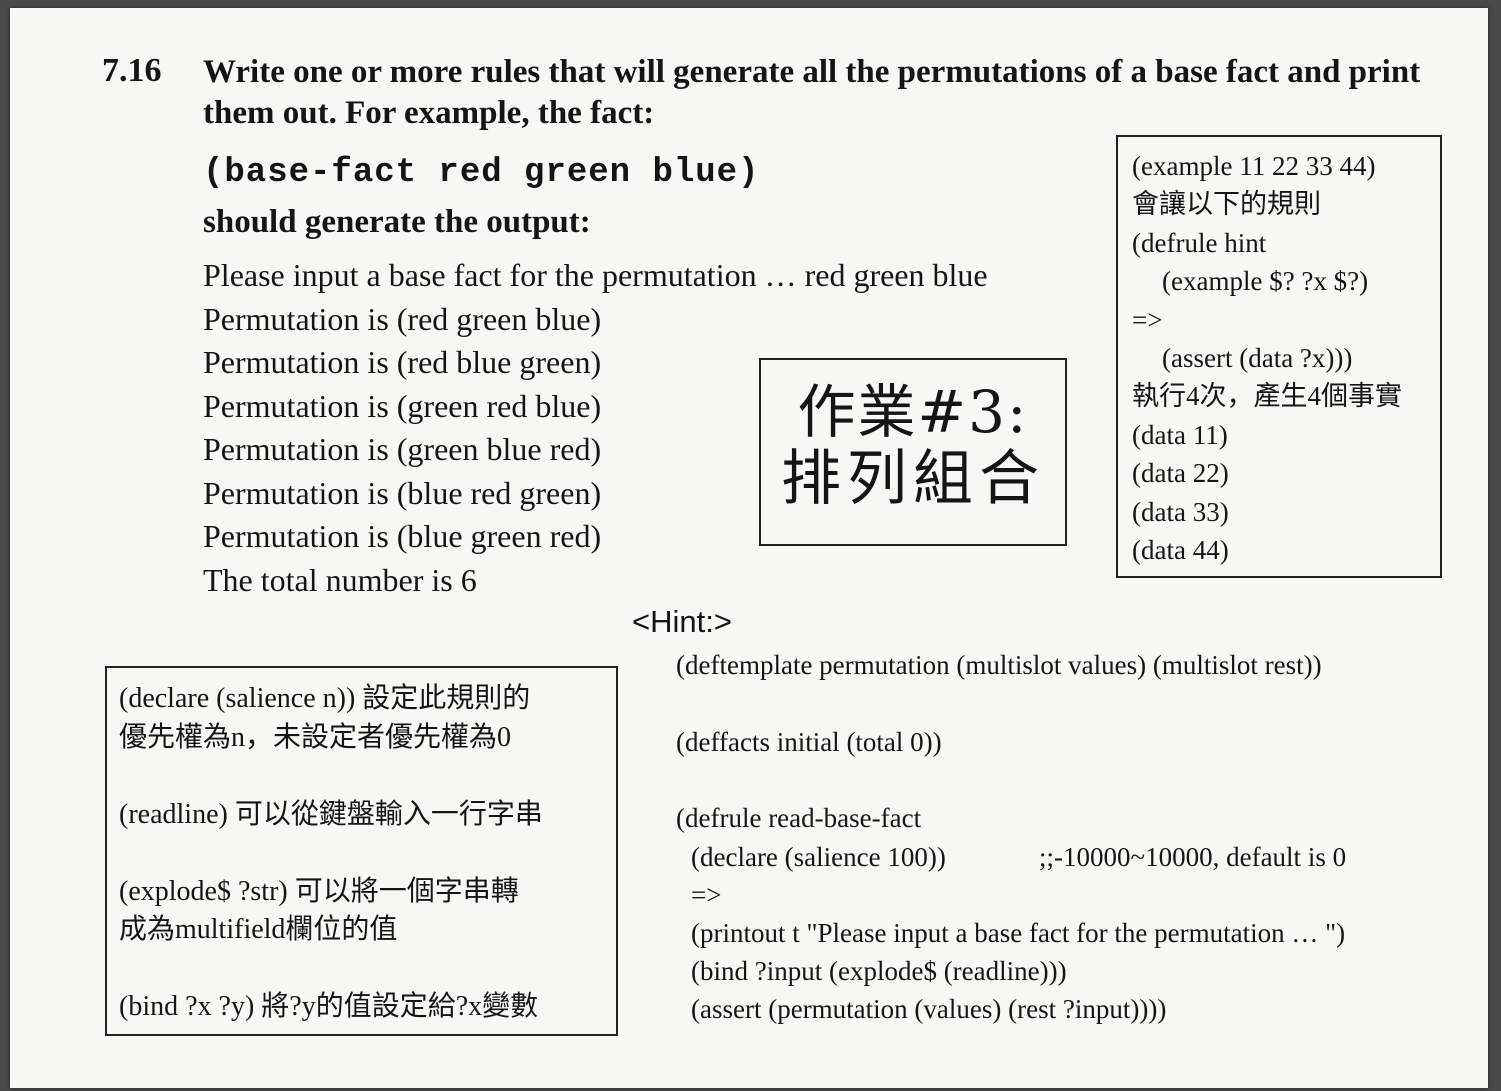  What do you see at coordinates (799, 818) in the screenshot?
I see `code-defrule: (defrule read-base-fact` at bounding box center [799, 818].